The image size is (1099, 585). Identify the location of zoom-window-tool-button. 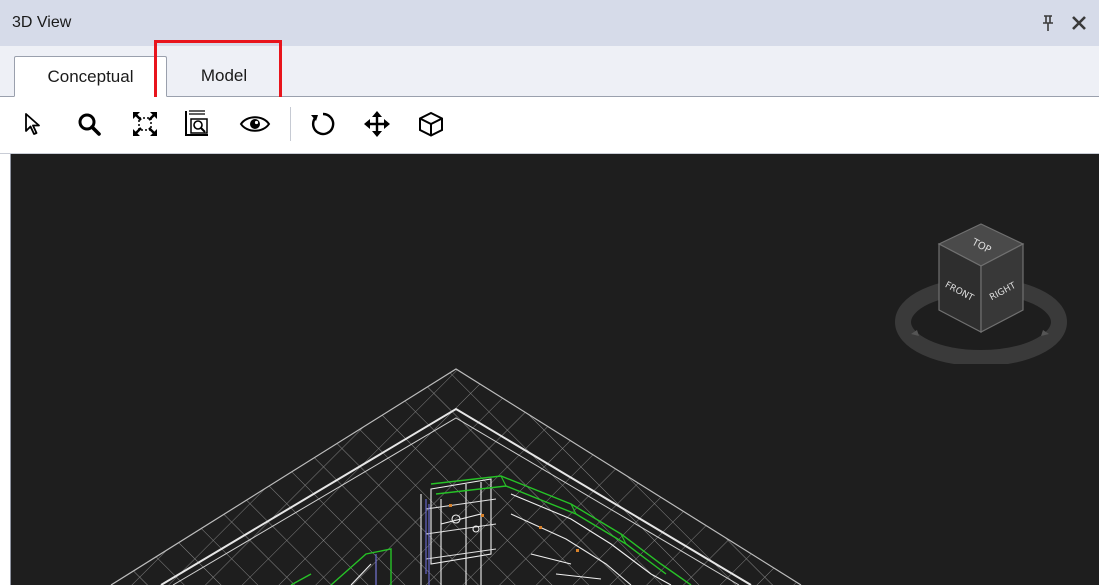
(197, 124).